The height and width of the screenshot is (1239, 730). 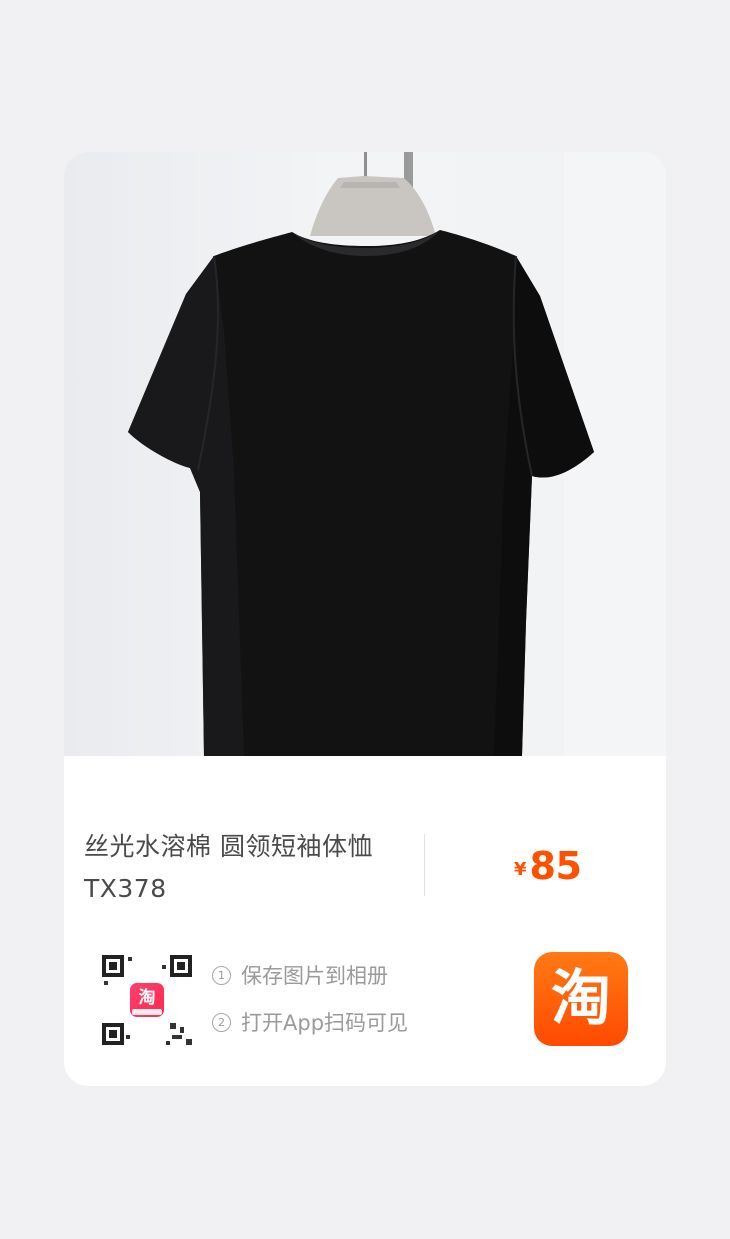 I want to click on price: ¥85, so click(x=548, y=866).